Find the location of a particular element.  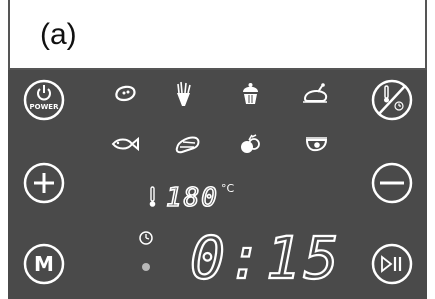

timer-indicator-icon is located at coordinates (146, 238).